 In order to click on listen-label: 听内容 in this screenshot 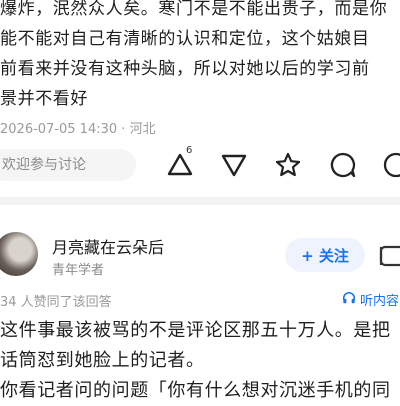, I will do `click(380, 301)`.